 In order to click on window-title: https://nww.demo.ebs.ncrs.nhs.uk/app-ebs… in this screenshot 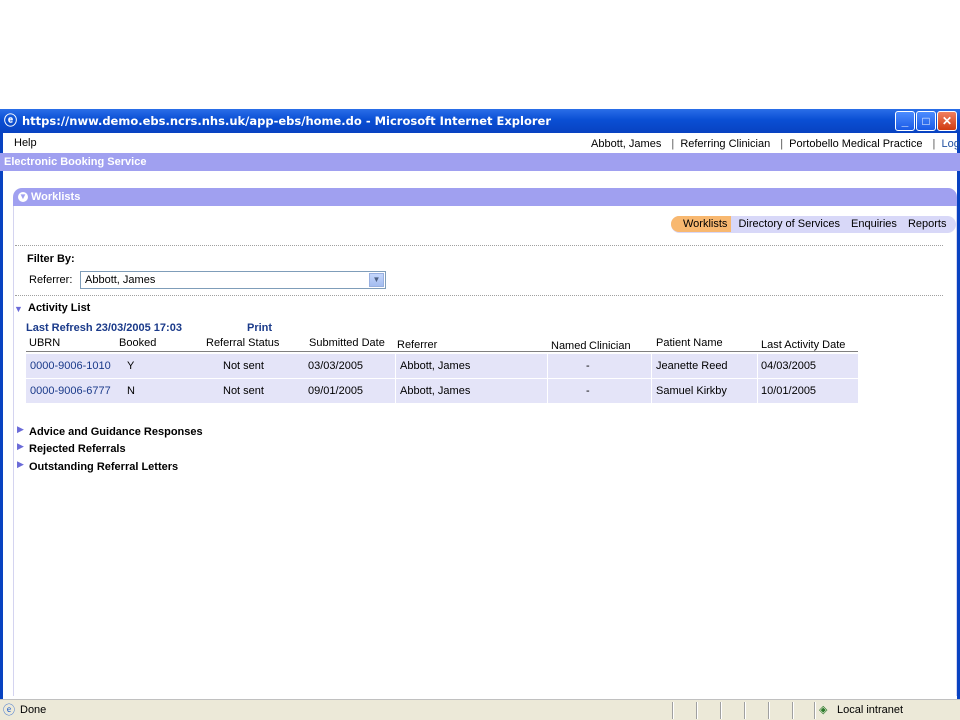, I will do `click(287, 121)`.